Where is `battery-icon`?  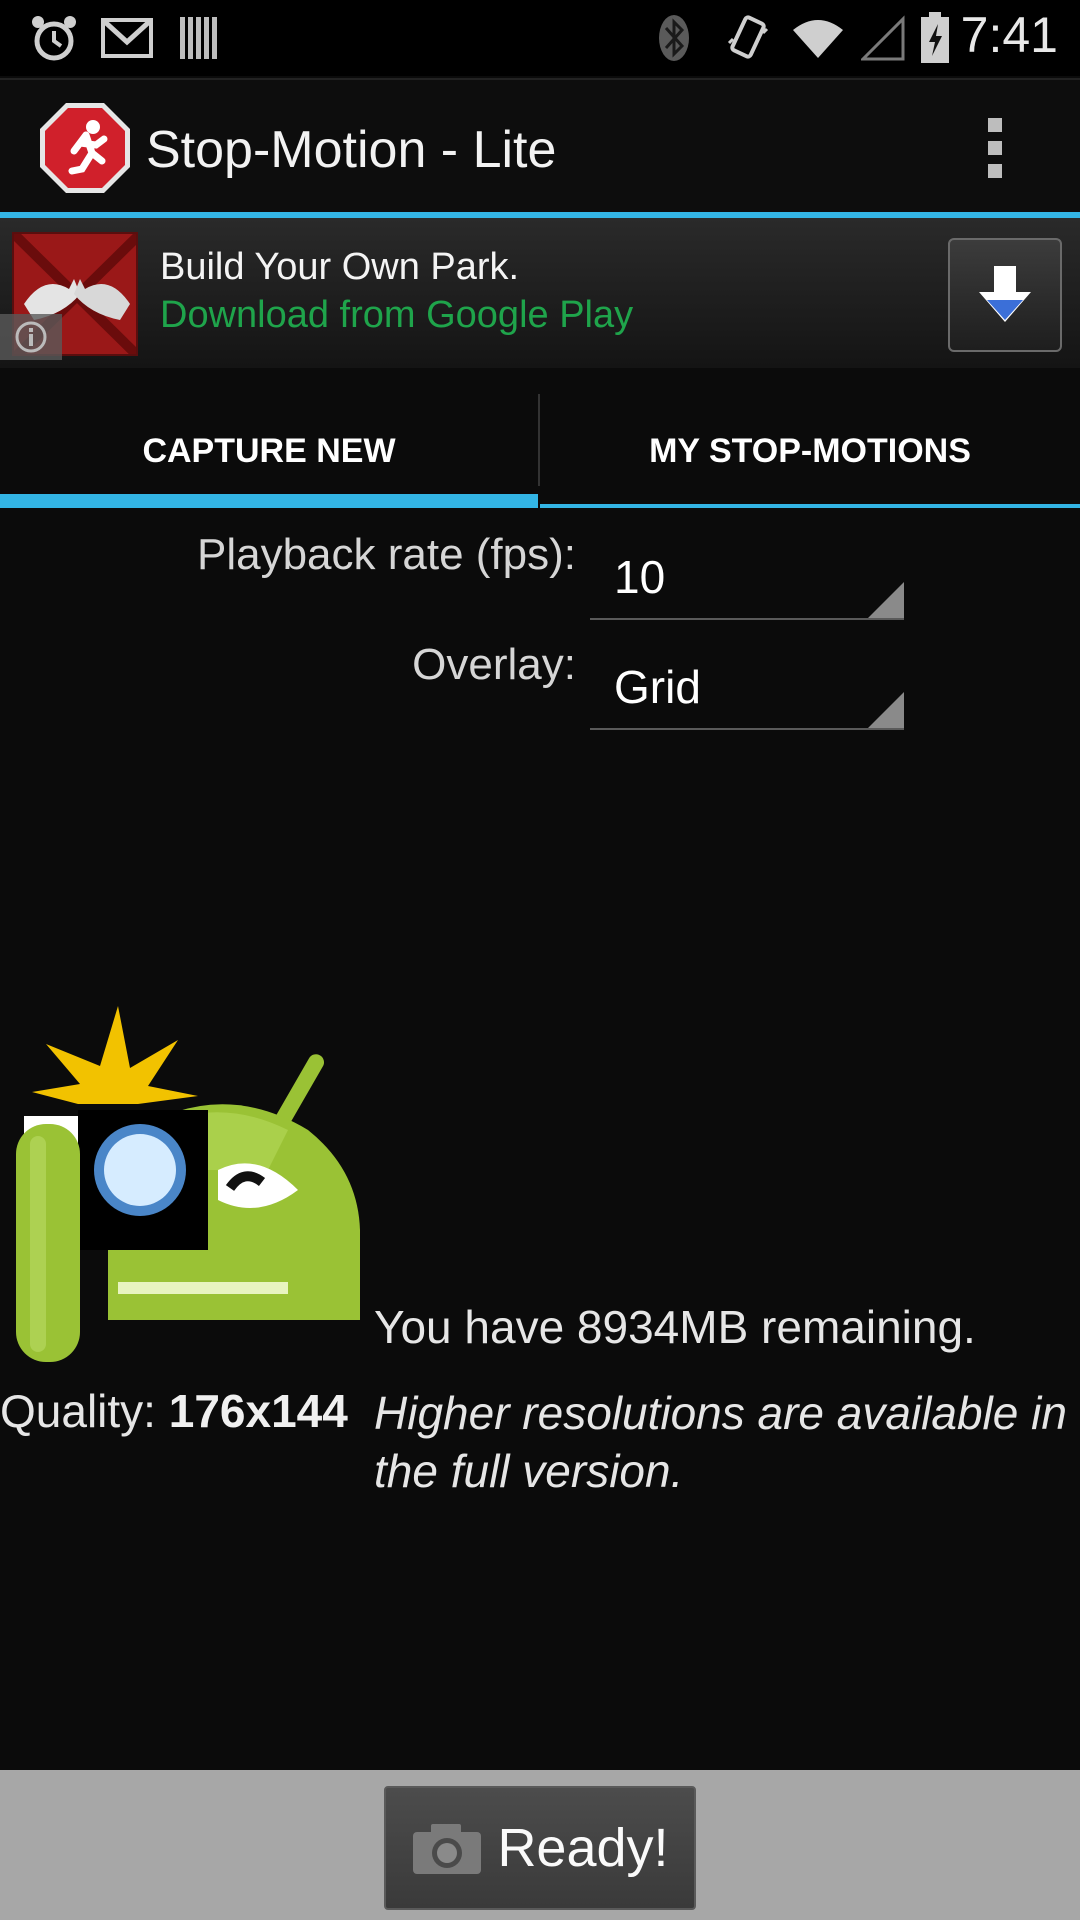 battery-icon is located at coordinates (935, 38).